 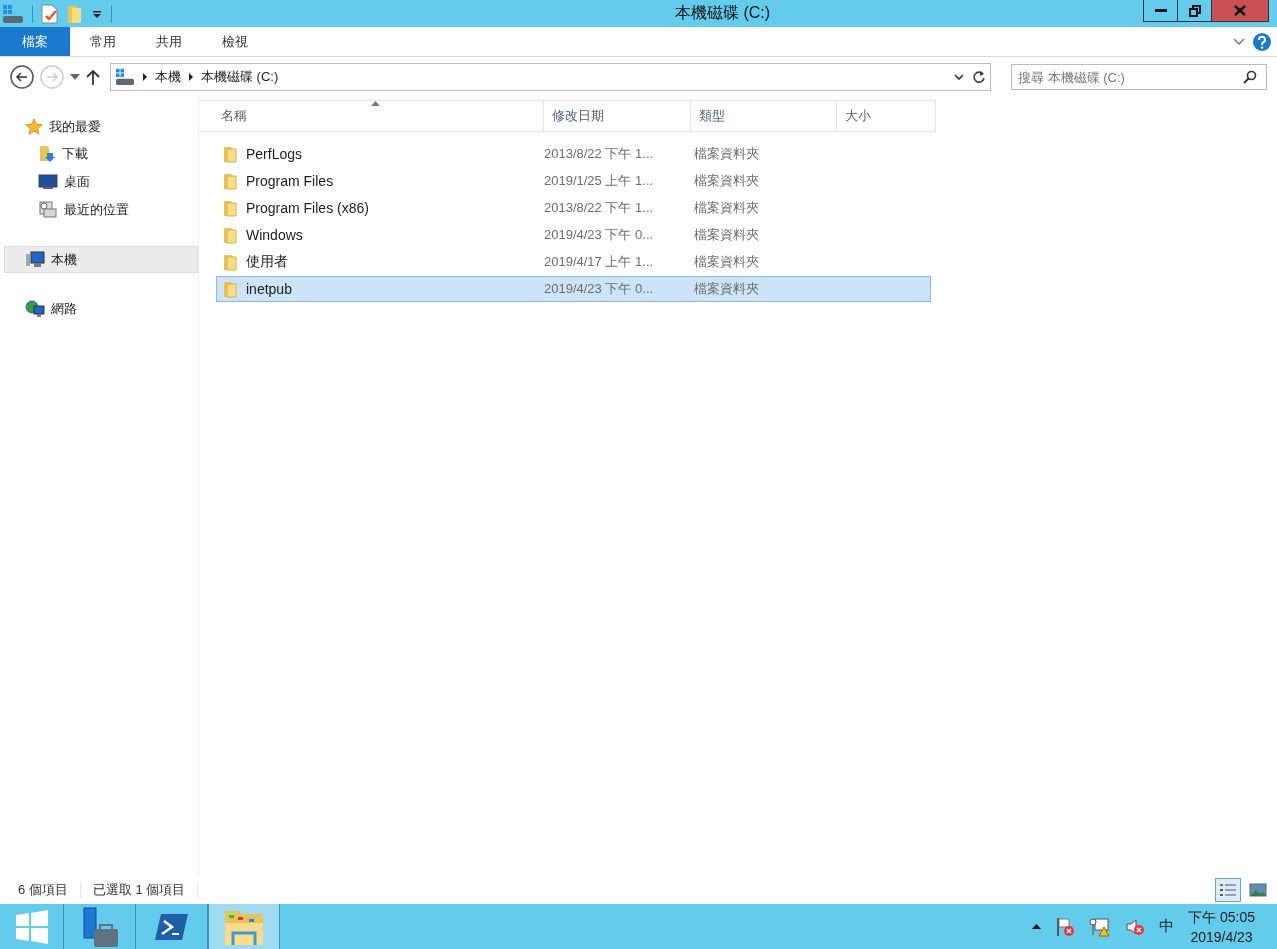 What do you see at coordinates (1258, 890) in the screenshot?
I see `picture-icon` at bounding box center [1258, 890].